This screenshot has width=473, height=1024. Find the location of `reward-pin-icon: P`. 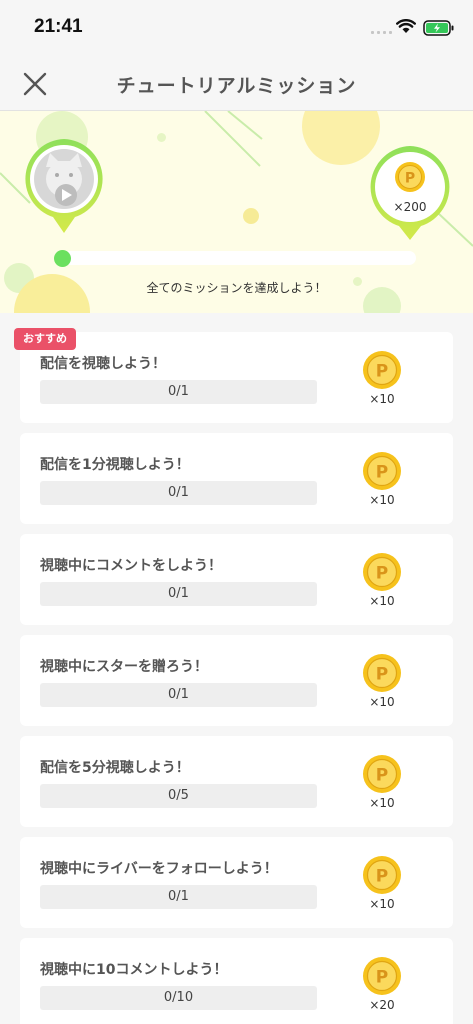

reward-pin-icon: P is located at coordinates (410, 193).